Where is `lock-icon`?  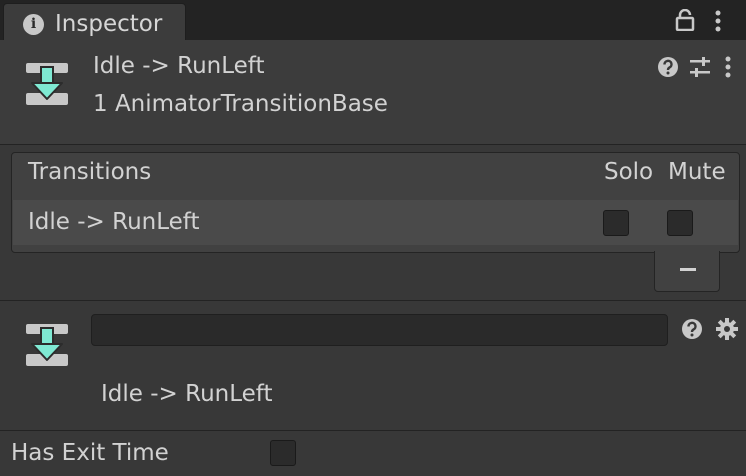 lock-icon is located at coordinates (685, 21).